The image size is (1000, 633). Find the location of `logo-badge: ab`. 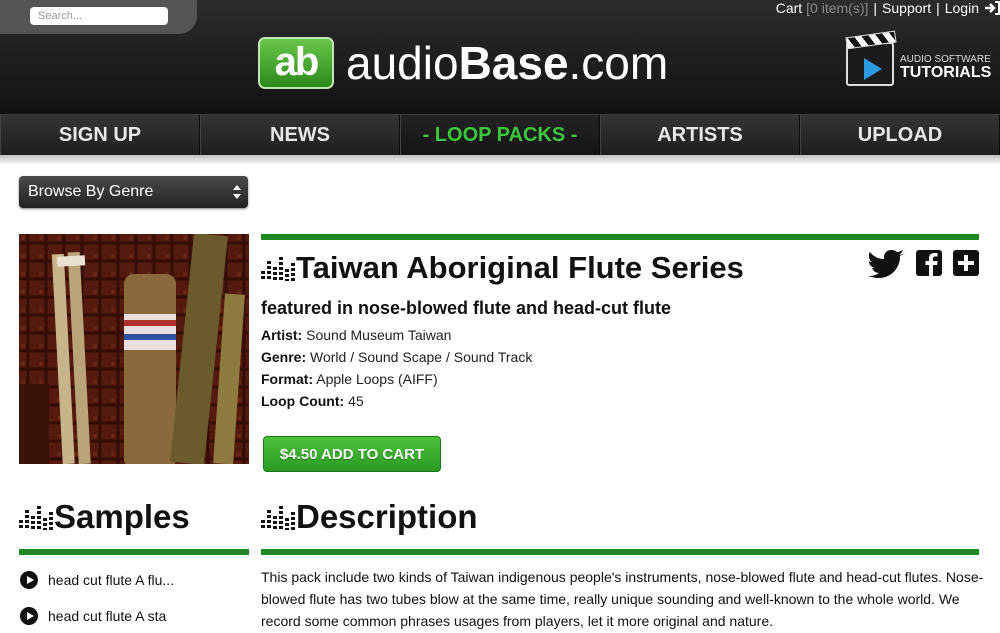

logo-badge: ab is located at coordinates (296, 63).